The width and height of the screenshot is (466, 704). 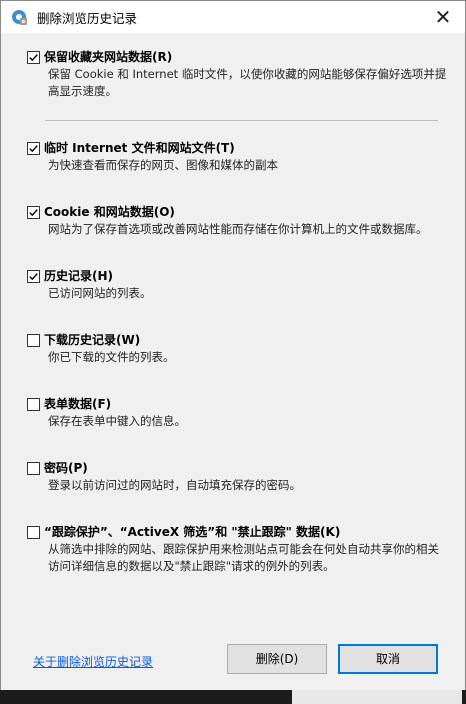 I want to click on checkbox-temp-internet-files, so click(x=33, y=148).